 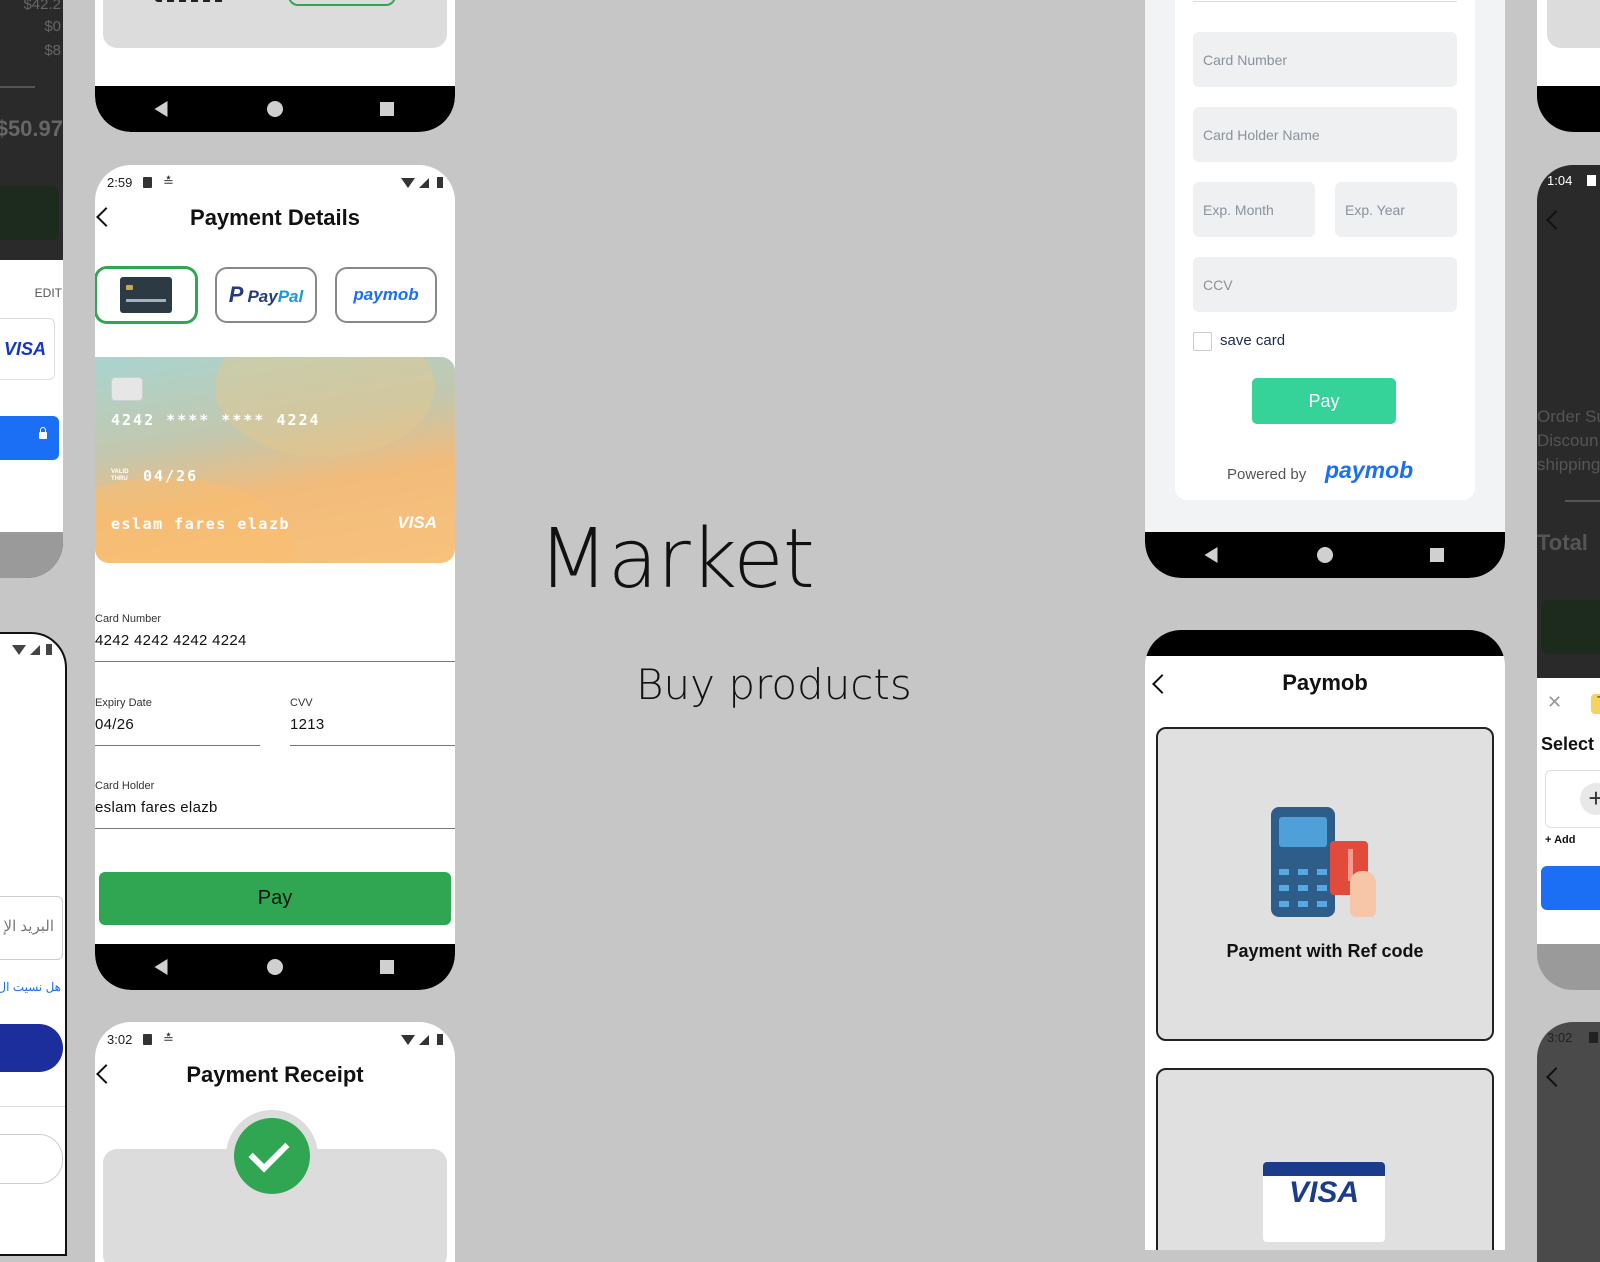 I want to click on outline-button, so click(x=342, y=3).